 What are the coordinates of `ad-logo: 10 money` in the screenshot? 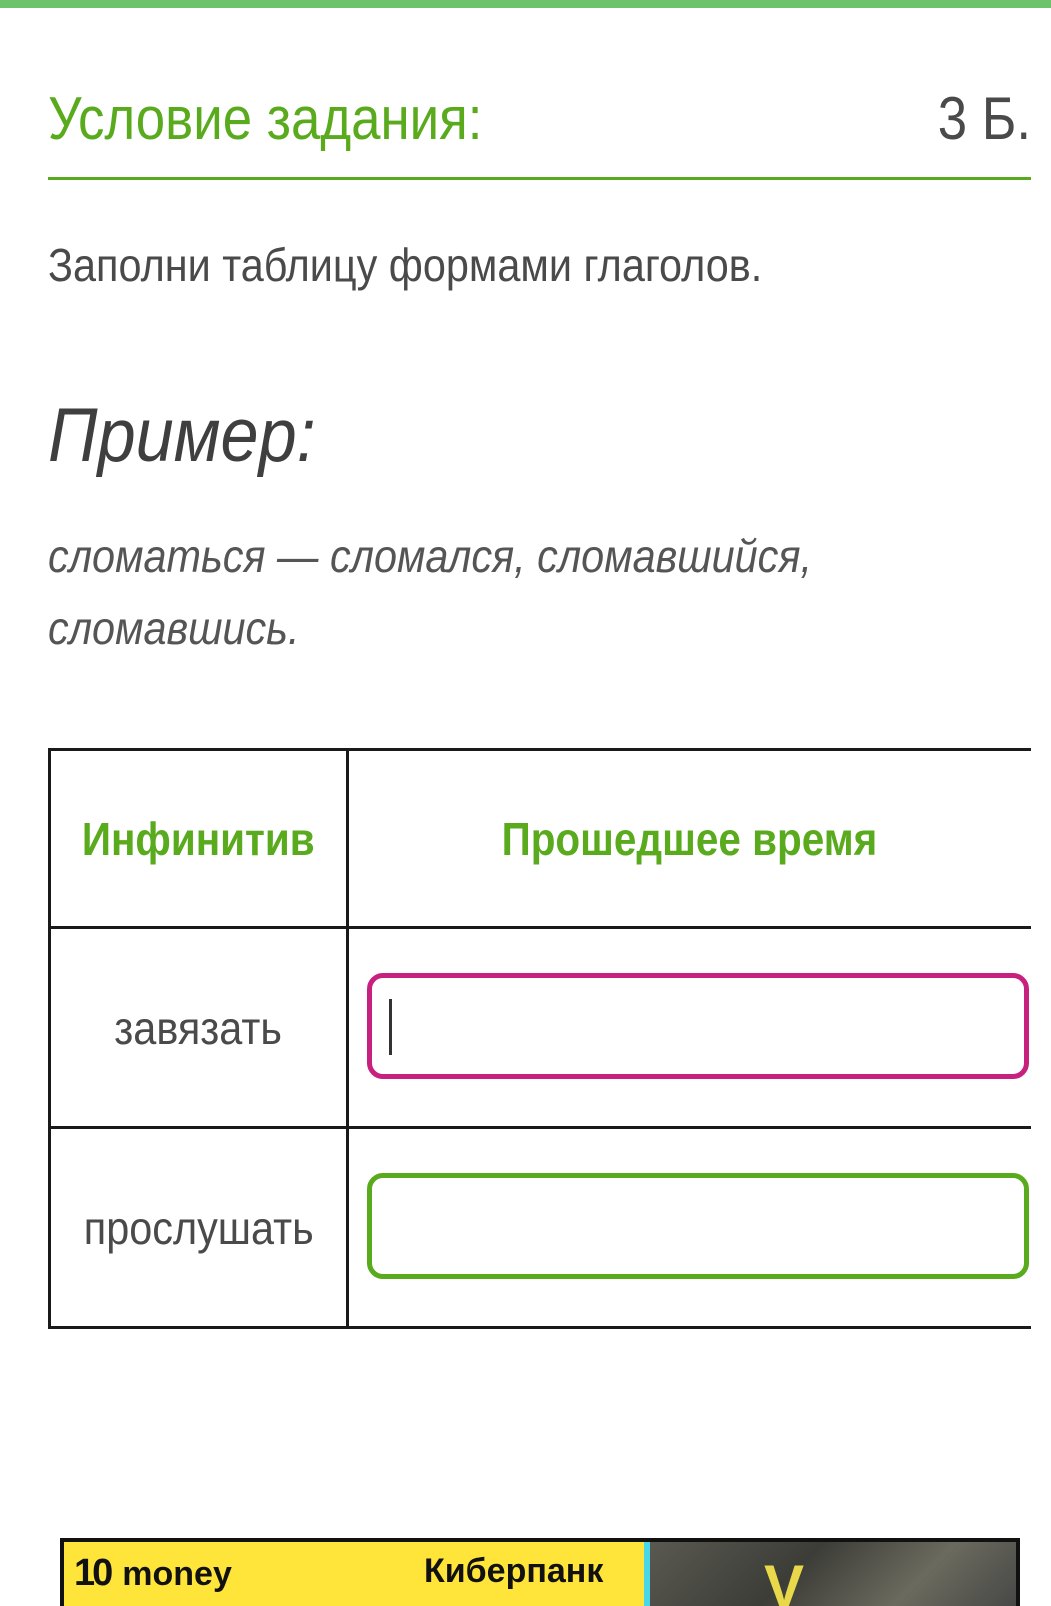 It's located at (153, 1573).